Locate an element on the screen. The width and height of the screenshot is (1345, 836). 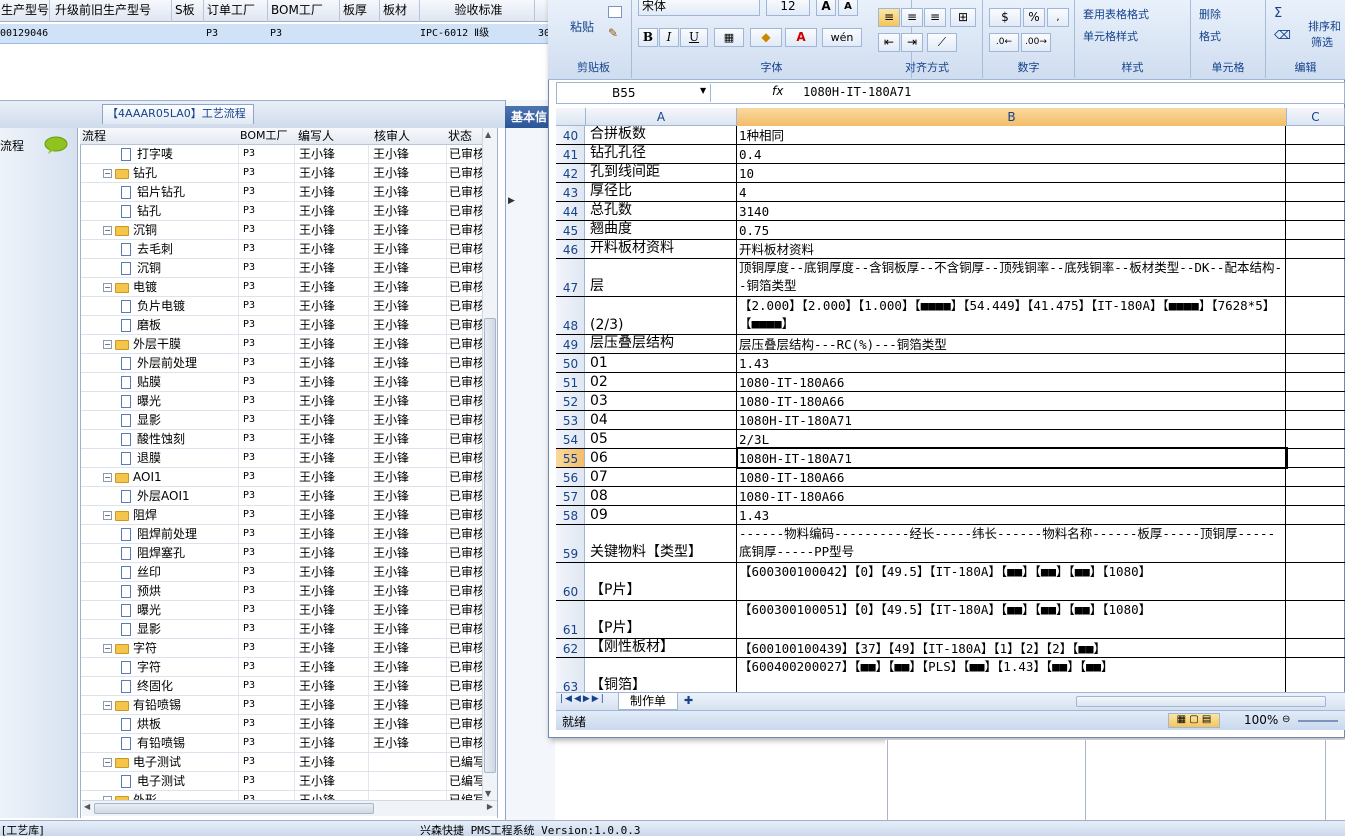
tree-node-folder: − 电镀 is located at coordinates (130, 287).